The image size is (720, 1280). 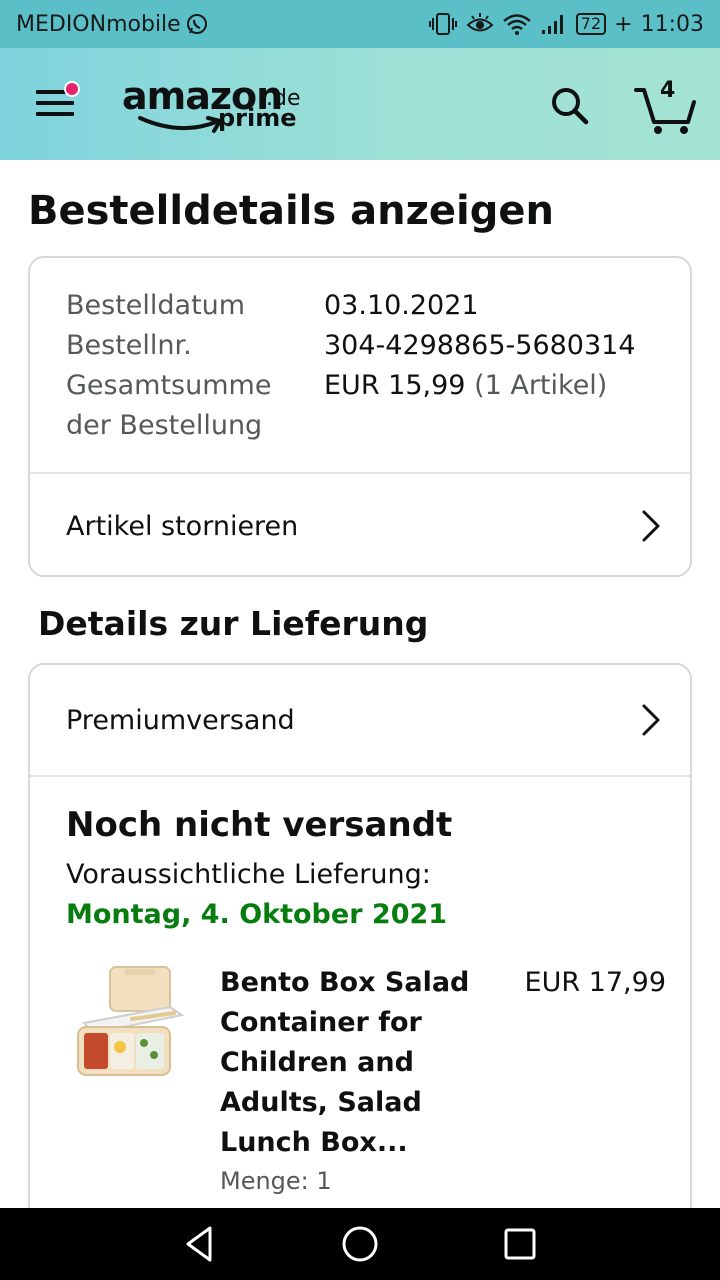 What do you see at coordinates (360, 720) in the screenshot?
I see `shipping-method-row: Premiumversand` at bounding box center [360, 720].